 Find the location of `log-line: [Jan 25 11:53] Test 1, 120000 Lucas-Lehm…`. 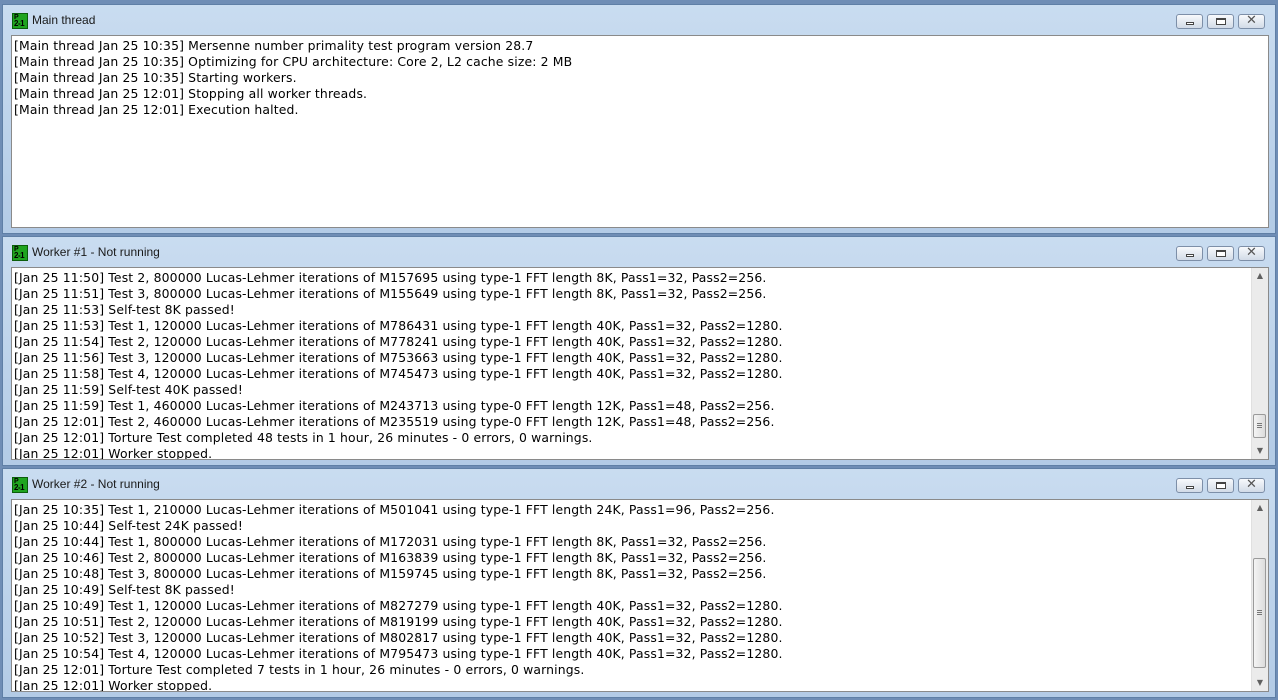

log-line: [Jan 25 11:53] Test 1, 120000 Lucas-Lehm… is located at coordinates (398, 325).